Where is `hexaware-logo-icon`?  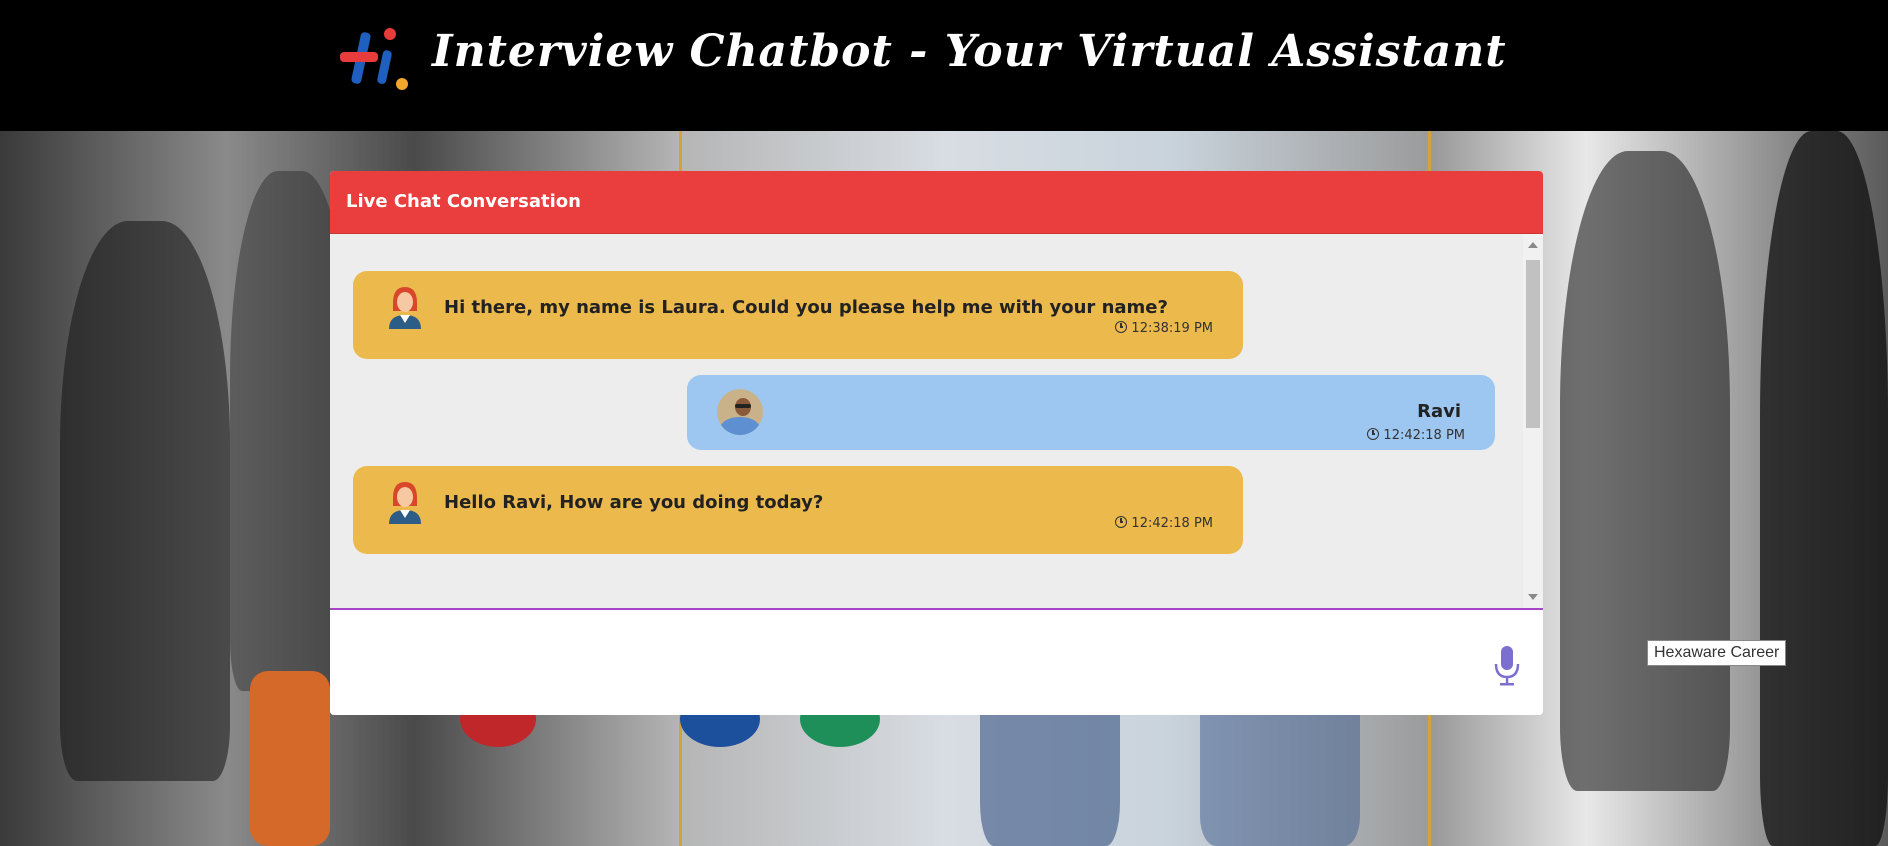
hexaware-logo-icon is located at coordinates (374, 59).